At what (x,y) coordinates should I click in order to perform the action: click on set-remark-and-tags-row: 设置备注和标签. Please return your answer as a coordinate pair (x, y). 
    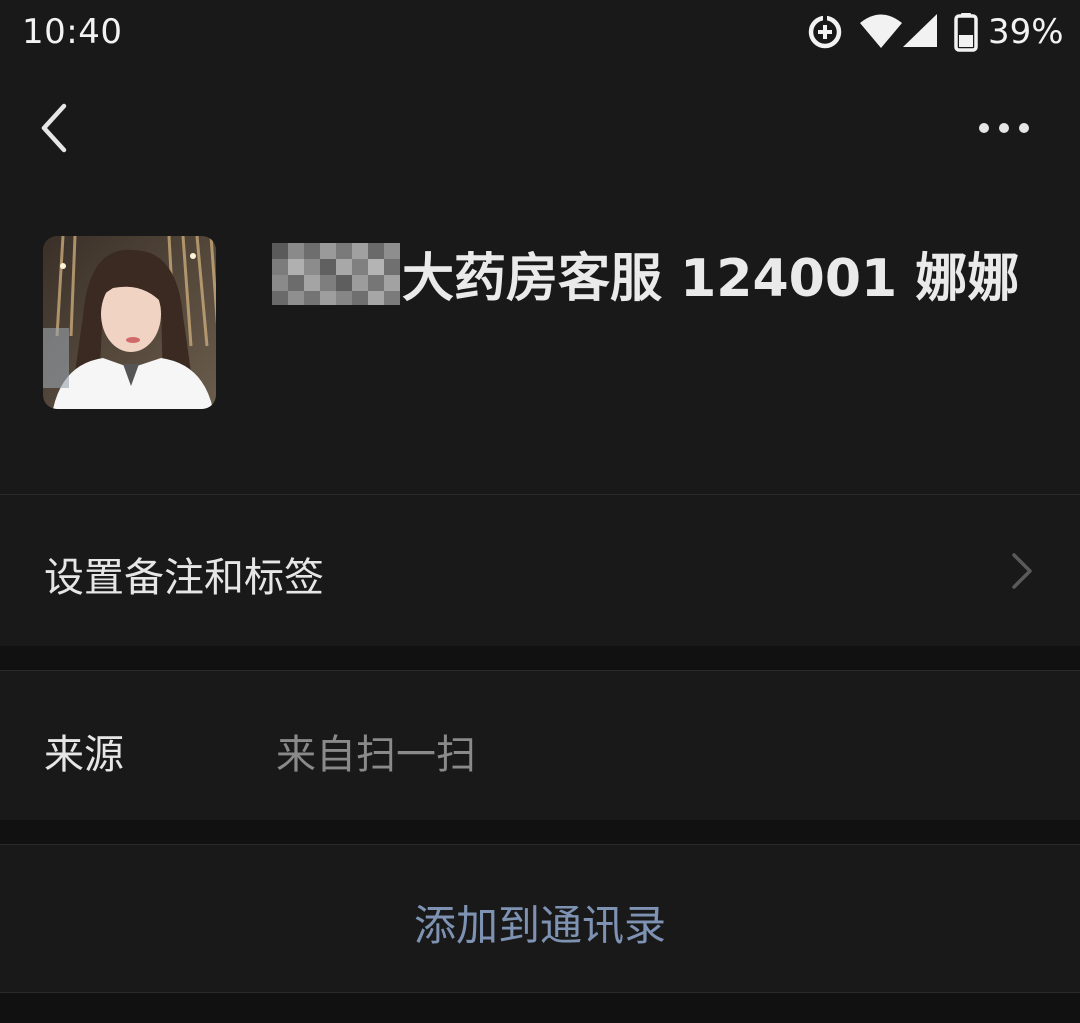
    Looking at the image, I should click on (540, 570).